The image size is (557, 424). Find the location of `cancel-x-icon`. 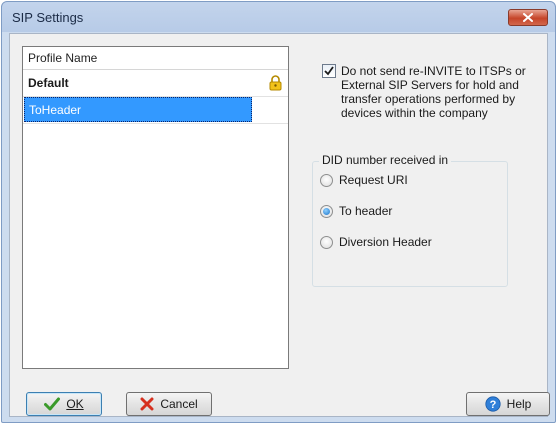

cancel-x-icon is located at coordinates (147, 404).